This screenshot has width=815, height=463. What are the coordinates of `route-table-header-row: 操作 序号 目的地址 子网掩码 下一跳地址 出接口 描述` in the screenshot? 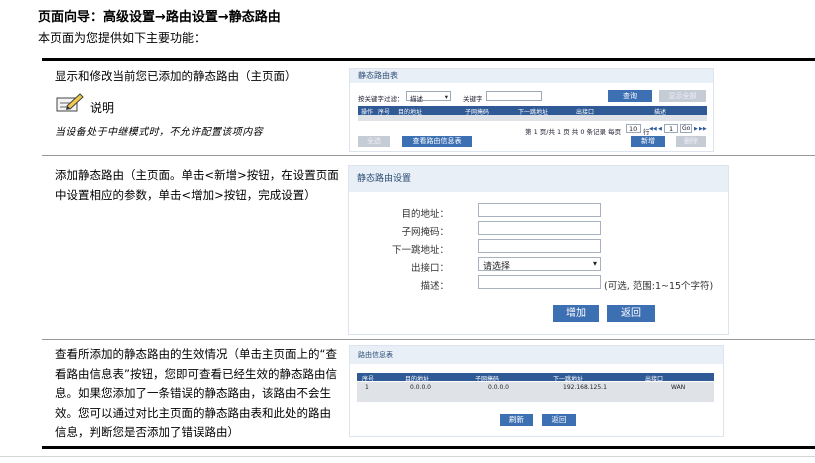 It's located at (532, 111).